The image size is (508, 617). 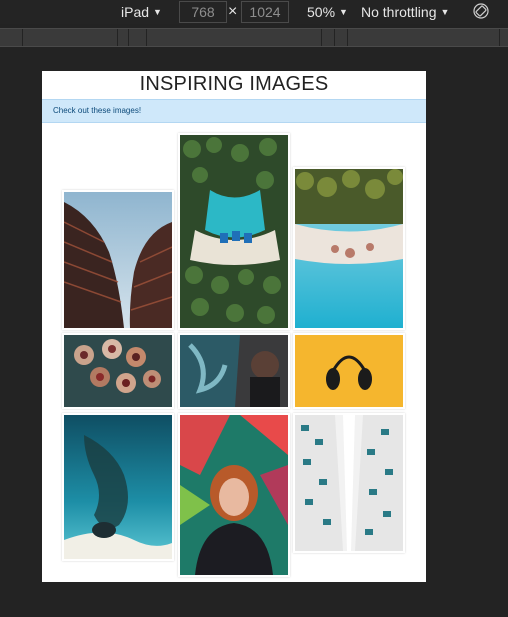 I want to click on throttling-select: No throttling ▼, so click(x=405, y=12).